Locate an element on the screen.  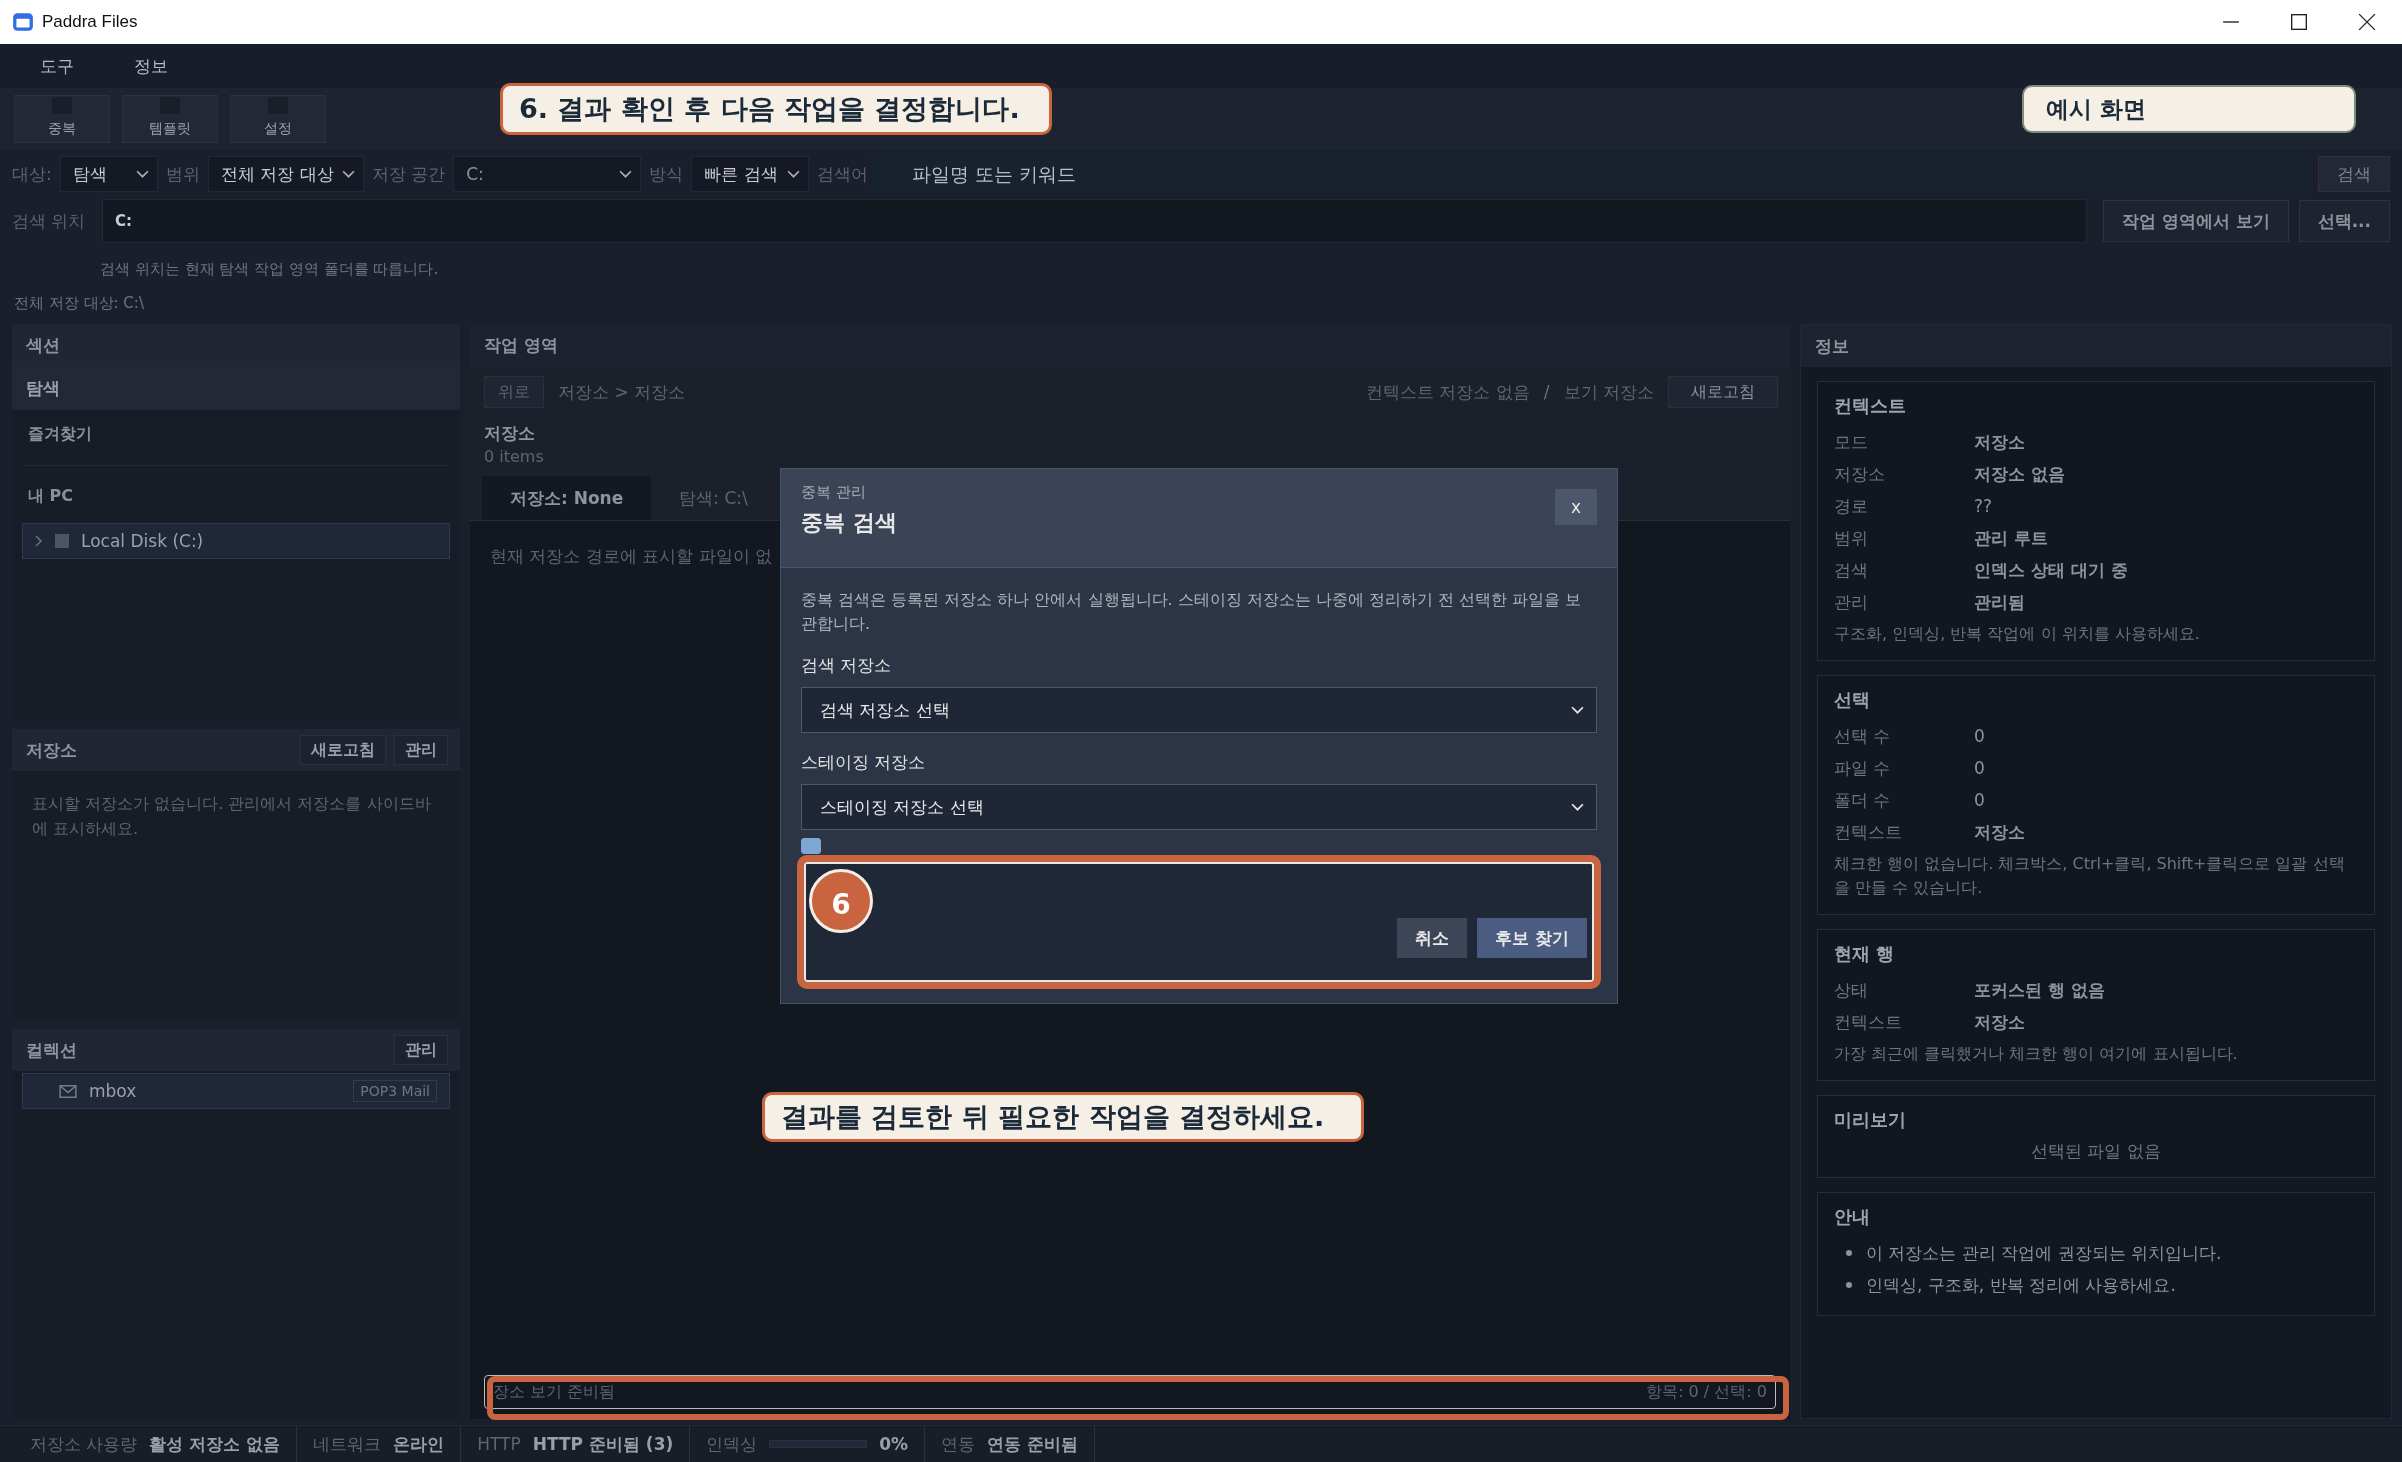
info-label: 경로 is located at coordinates (1851, 506).